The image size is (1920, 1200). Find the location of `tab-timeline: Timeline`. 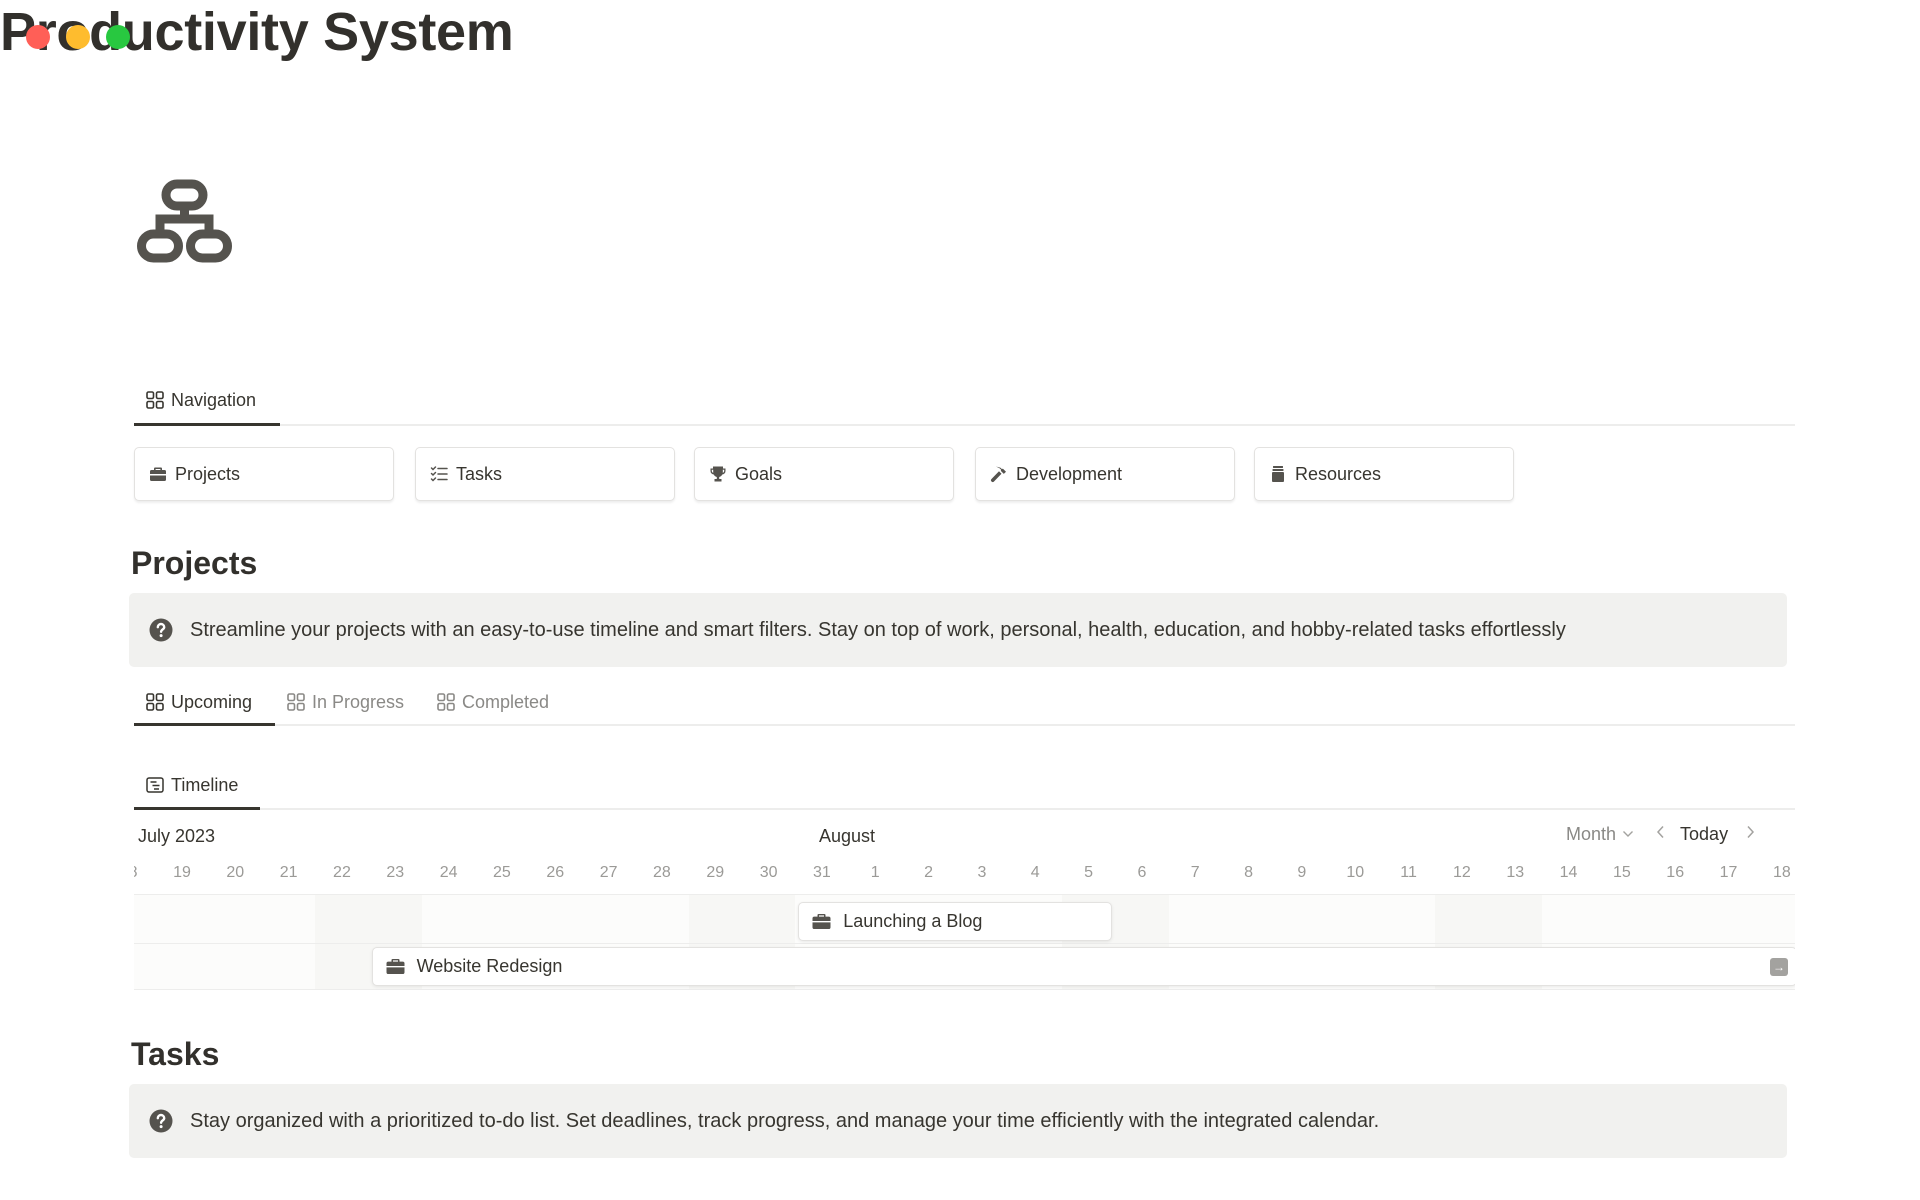

tab-timeline: Timeline is located at coordinates (192, 785).